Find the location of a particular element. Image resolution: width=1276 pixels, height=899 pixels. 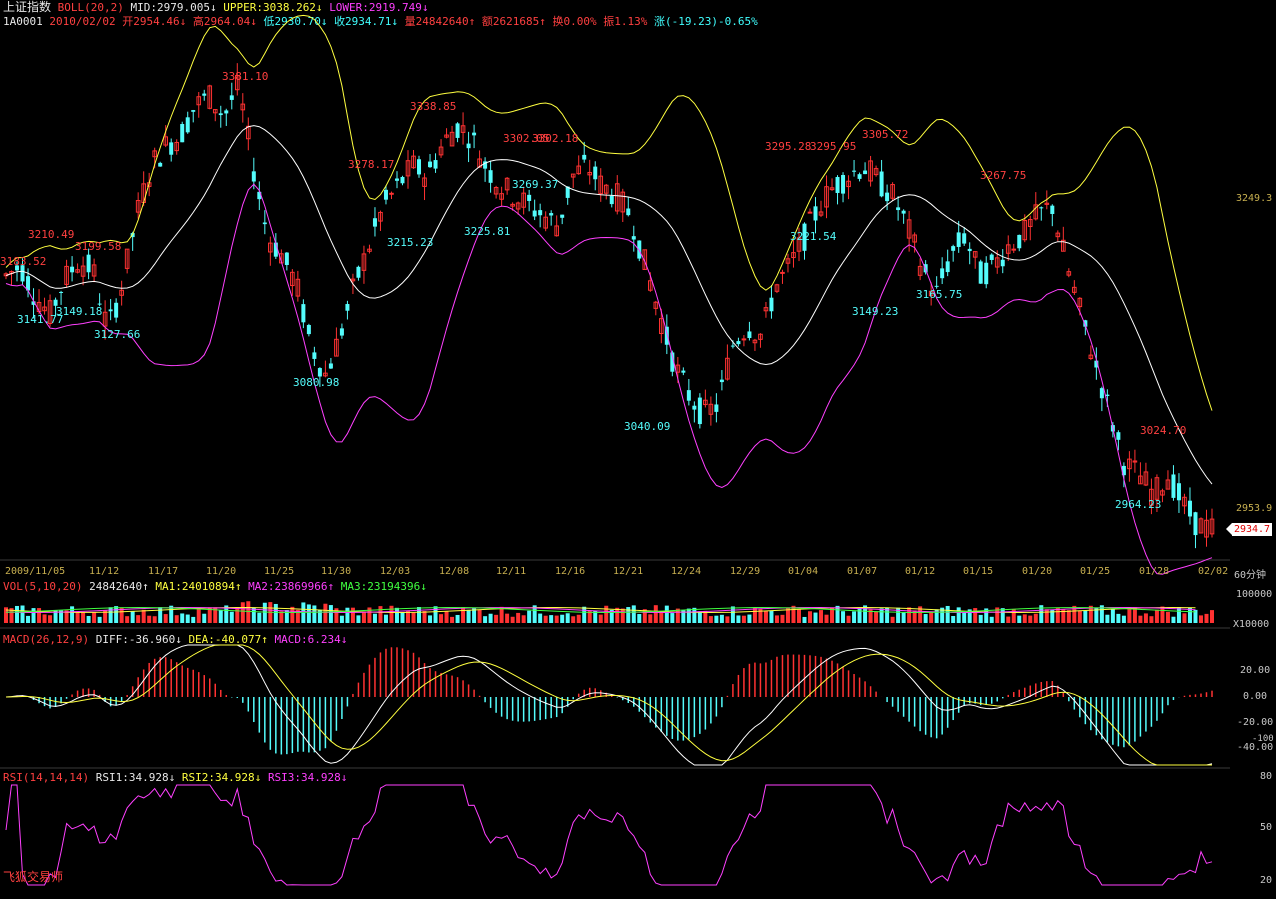

peak-label: 3183.52 is located at coordinates (23, 261).